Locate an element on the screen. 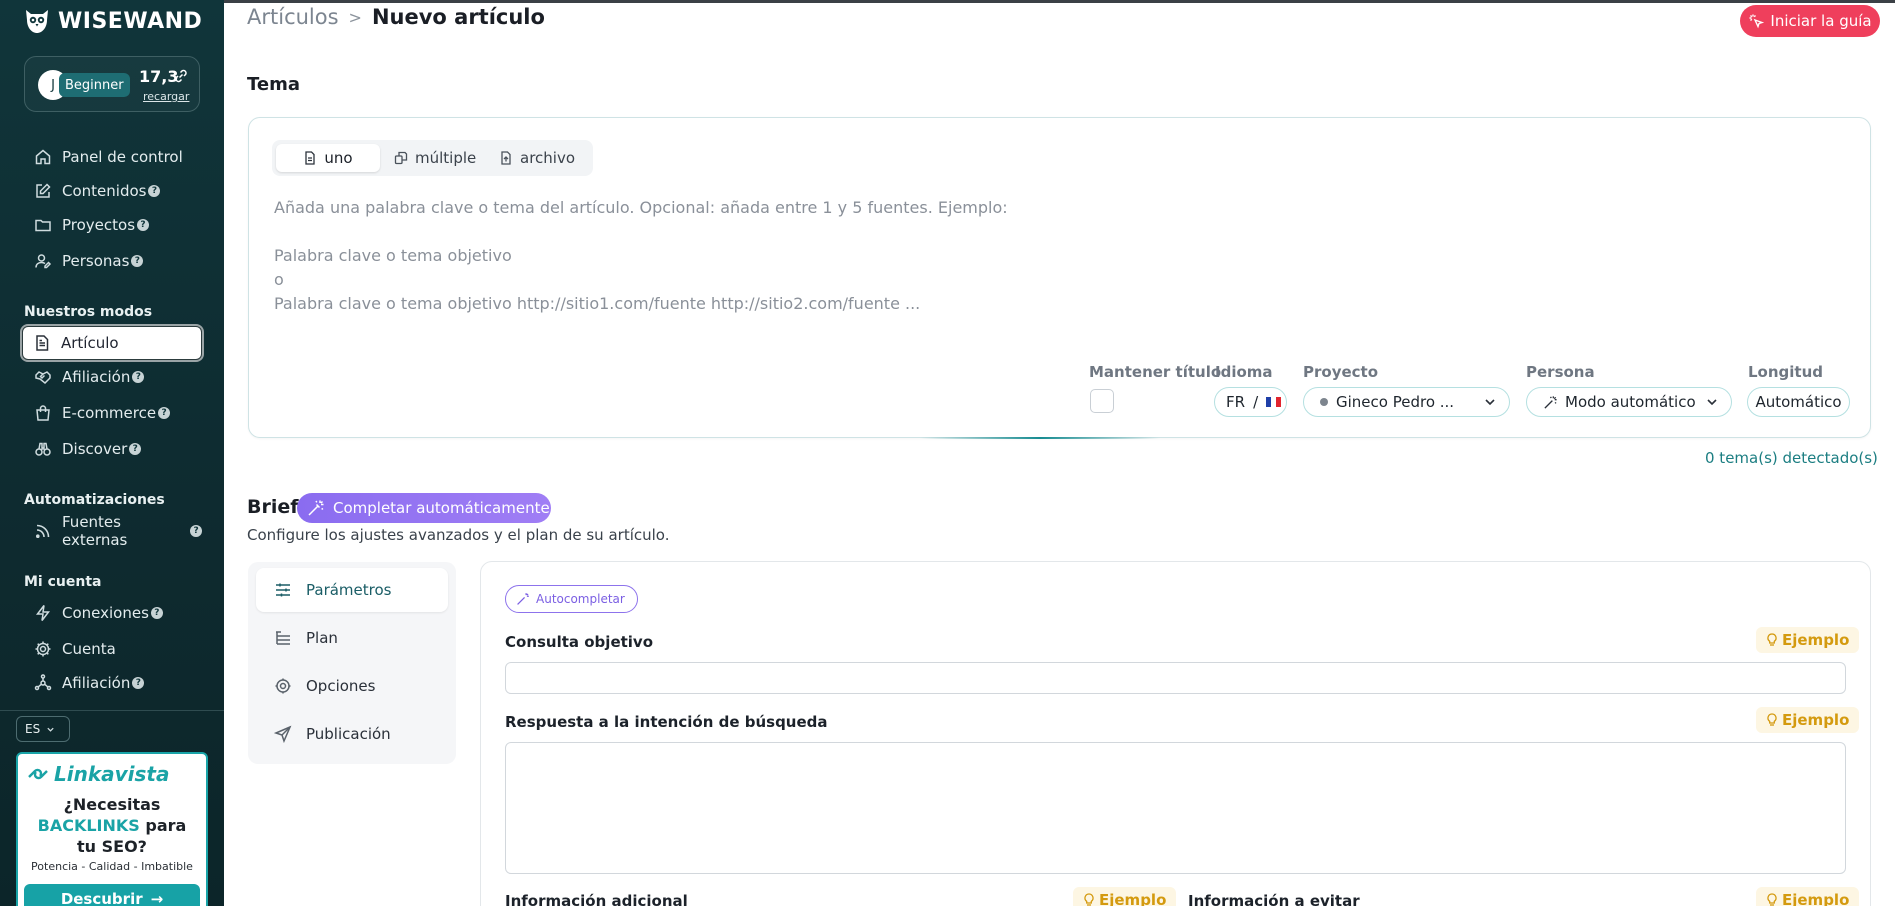 The width and height of the screenshot is (1895, 906). ad-headline-line1: ¿Necesitas is located at coordinates (112, 804).